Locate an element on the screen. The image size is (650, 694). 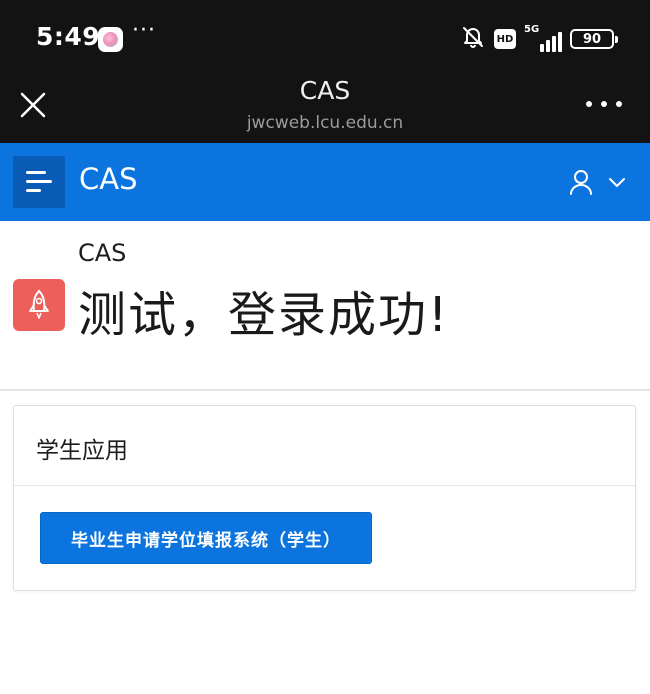
status-icons: HD 5G 90 is located at coordinates (539, 39).